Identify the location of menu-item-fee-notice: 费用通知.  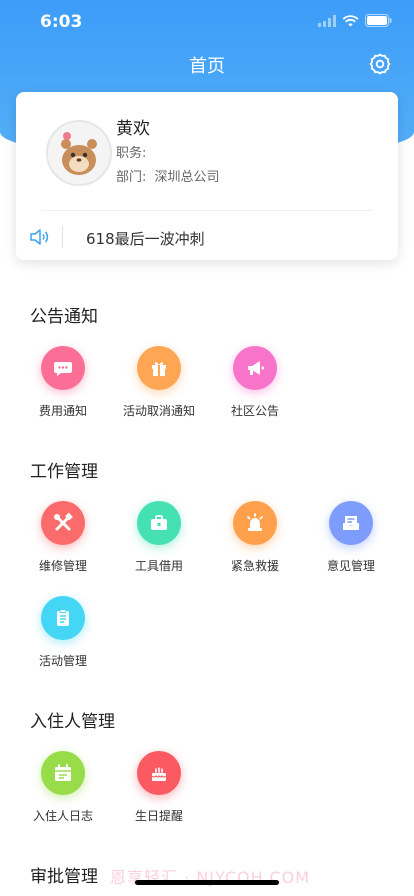
(63, 391).